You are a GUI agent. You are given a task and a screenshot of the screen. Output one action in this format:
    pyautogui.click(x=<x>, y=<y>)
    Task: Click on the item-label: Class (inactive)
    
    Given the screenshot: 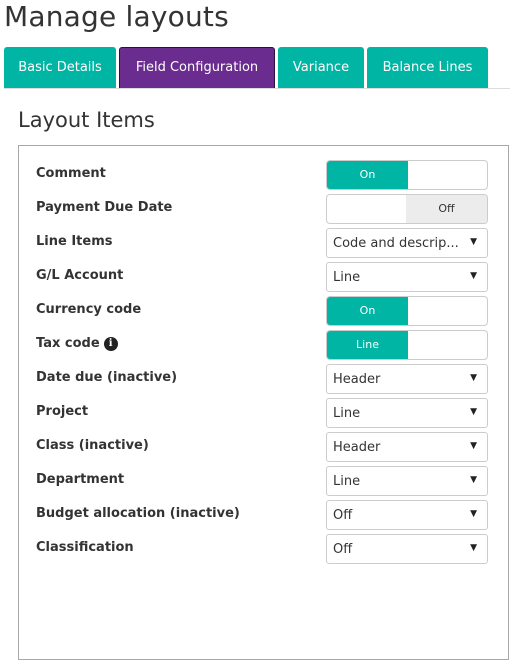 What is the action you would take?
    pyautogui.click(x=92, y=445)
    